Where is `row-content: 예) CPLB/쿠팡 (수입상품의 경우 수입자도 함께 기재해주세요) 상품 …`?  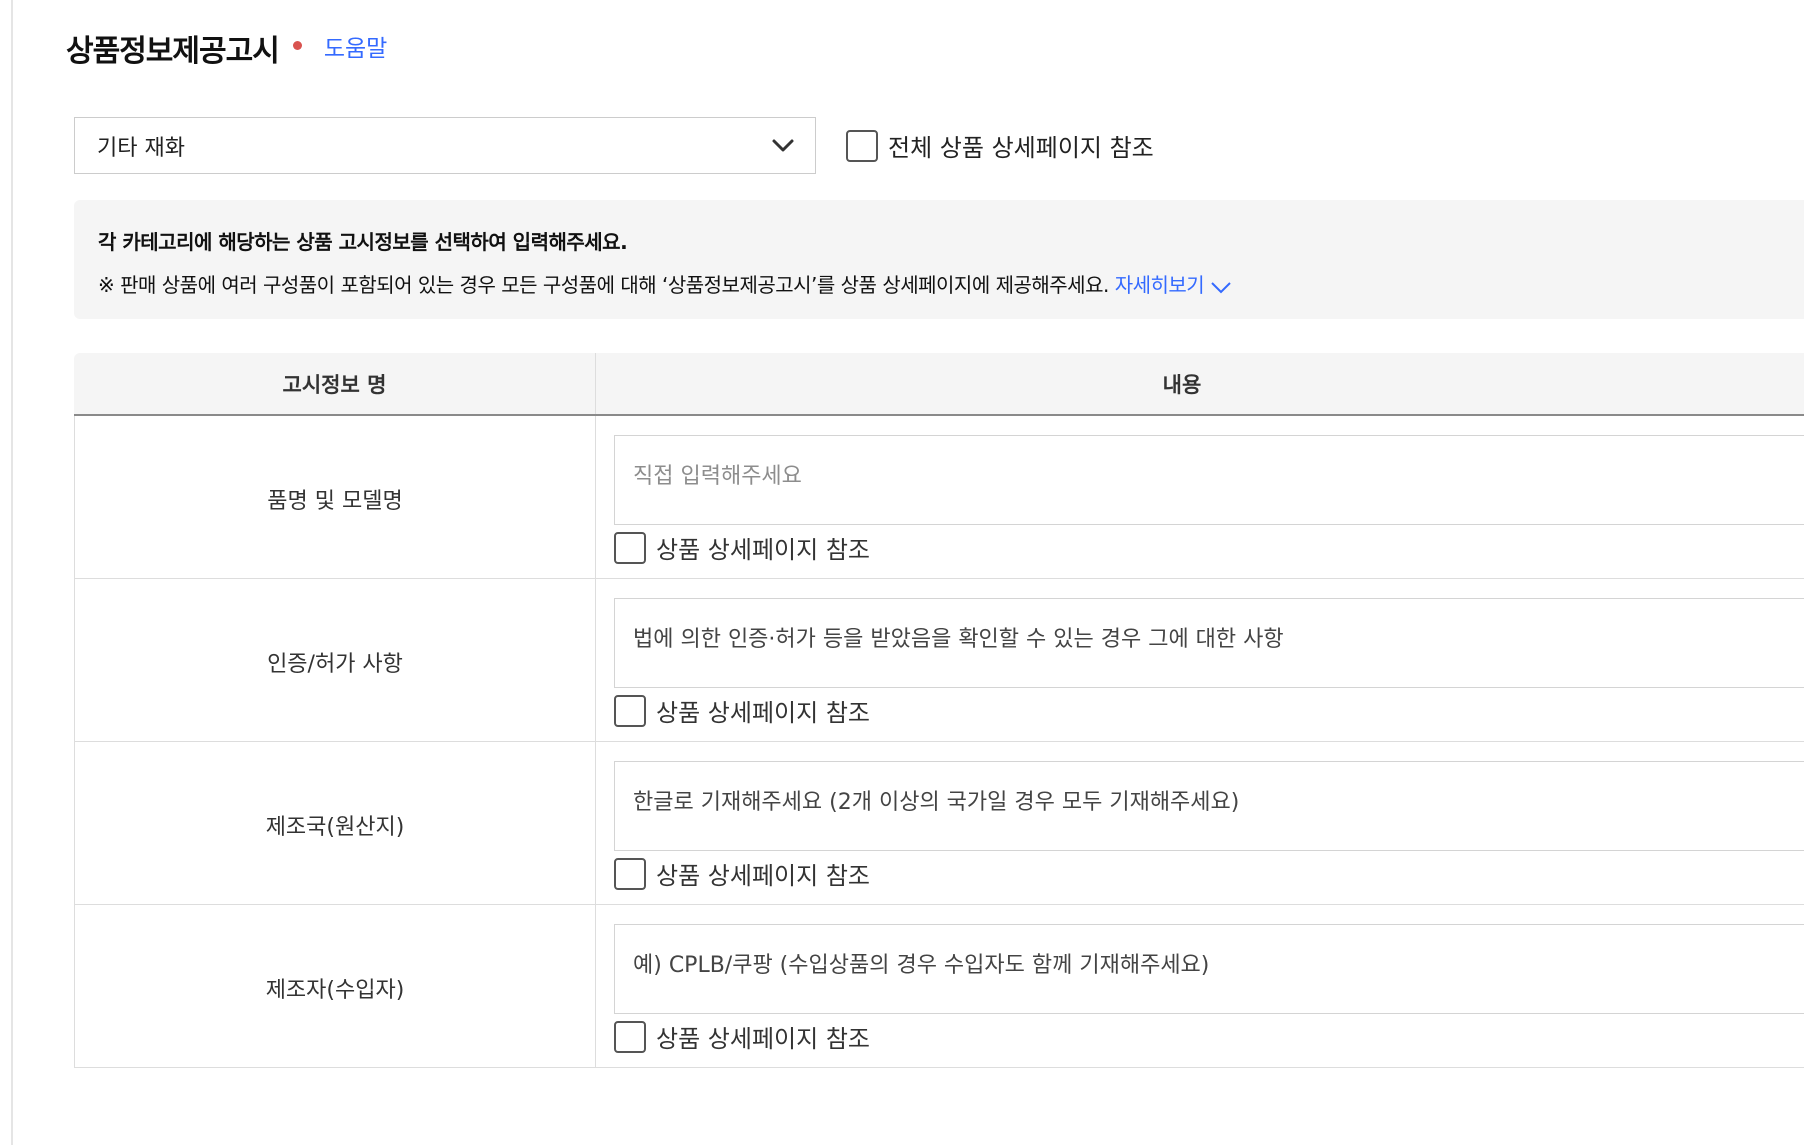
row-content: 예) CPLB/쿠팡 (수입상품의 경우 수입자도 함께 기재해주세요) 상품 … is located at coordinates (1200, 986).